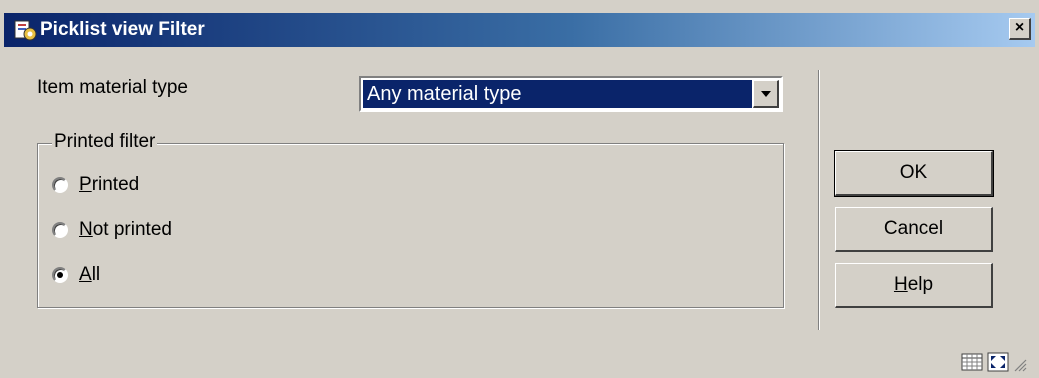  What do you see at coordinates (60, 185) in the screenshot?
I see `radio-button-printed` at bounding box center [60, 185].